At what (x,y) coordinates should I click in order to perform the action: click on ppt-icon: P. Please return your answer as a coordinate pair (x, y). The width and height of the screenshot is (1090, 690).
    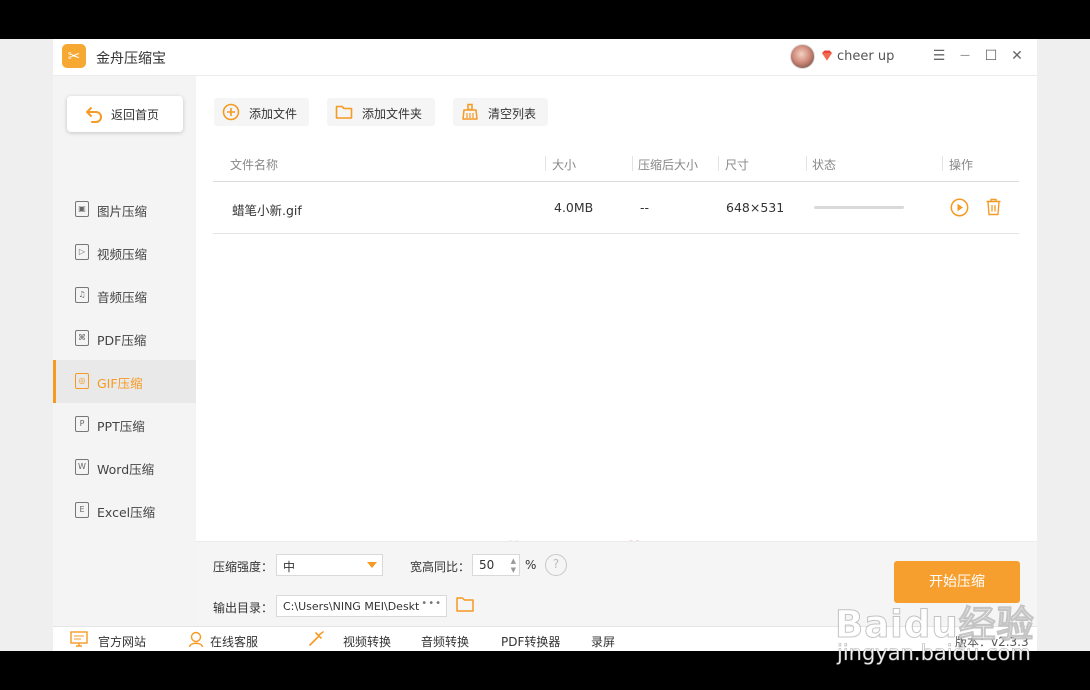
    Looking at the image, I should click on (82, 424).